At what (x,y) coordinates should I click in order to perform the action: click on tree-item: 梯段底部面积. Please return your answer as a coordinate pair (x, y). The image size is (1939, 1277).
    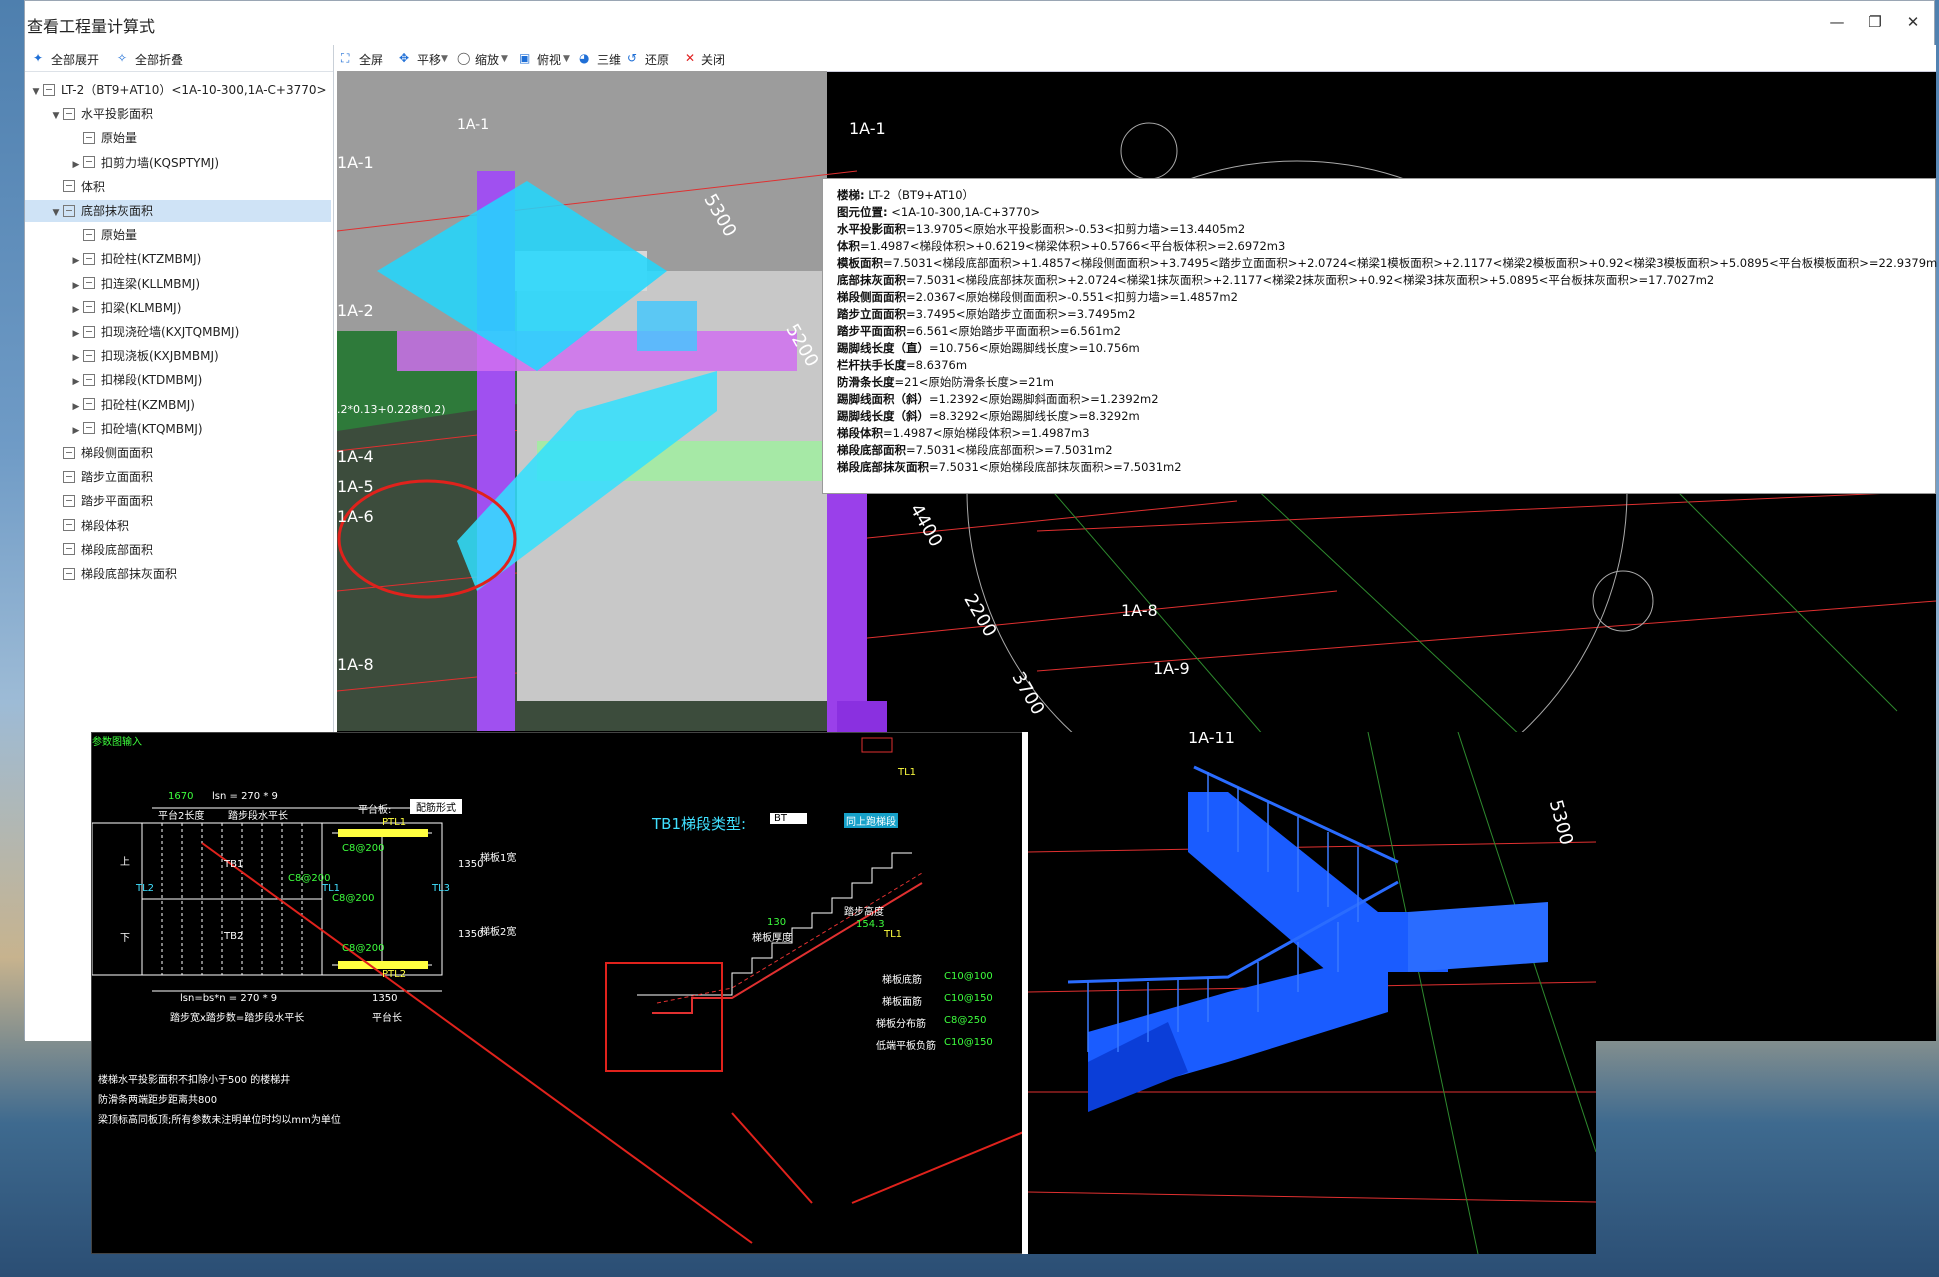
    Looking at the image, I should click on (178, 550).